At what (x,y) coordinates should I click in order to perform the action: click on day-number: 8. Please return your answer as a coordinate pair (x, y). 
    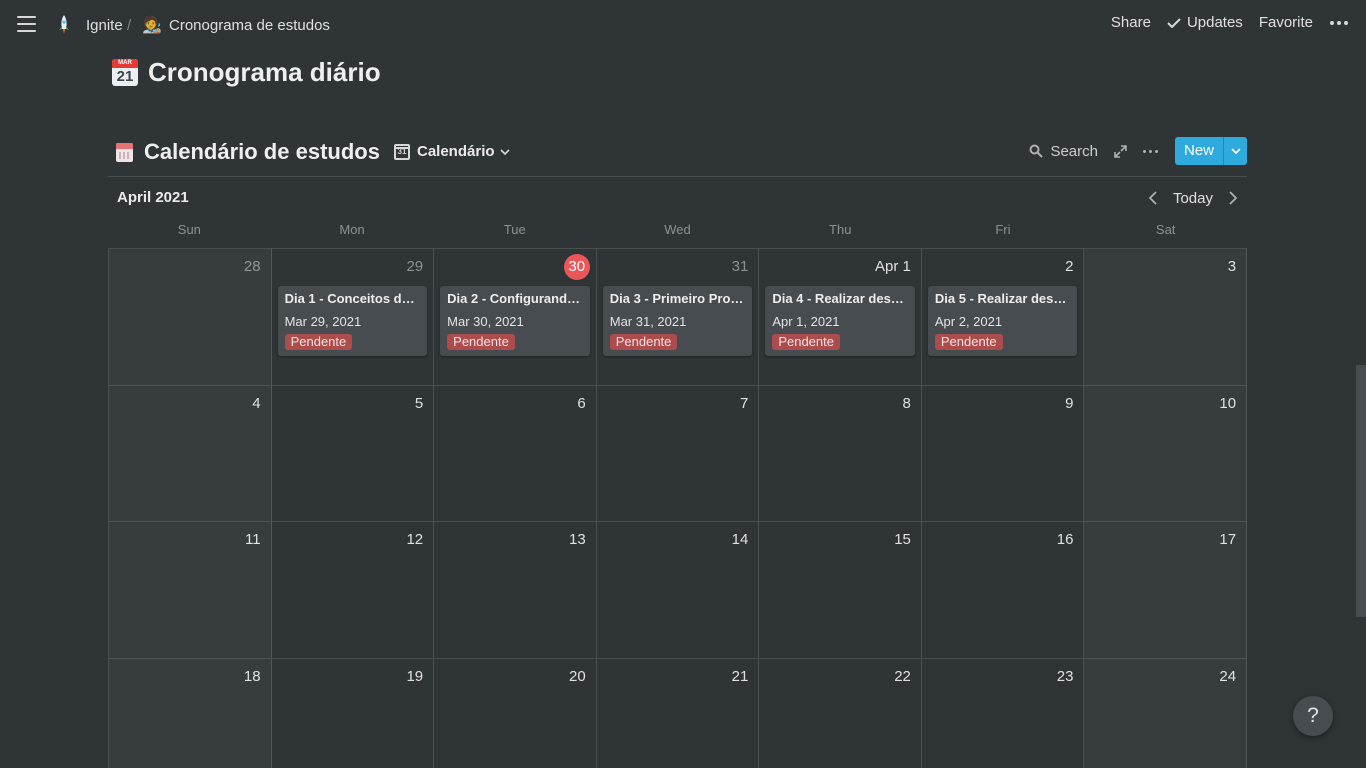
    Looking at the image, I should click on (906, 403).